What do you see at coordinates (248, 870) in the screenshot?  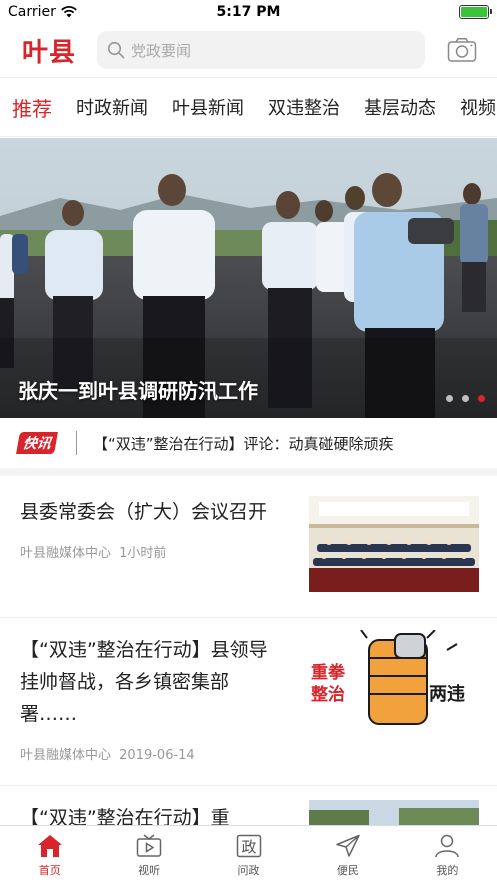 I see `tabbar-label: 问政` at bounding box center [248, 870].